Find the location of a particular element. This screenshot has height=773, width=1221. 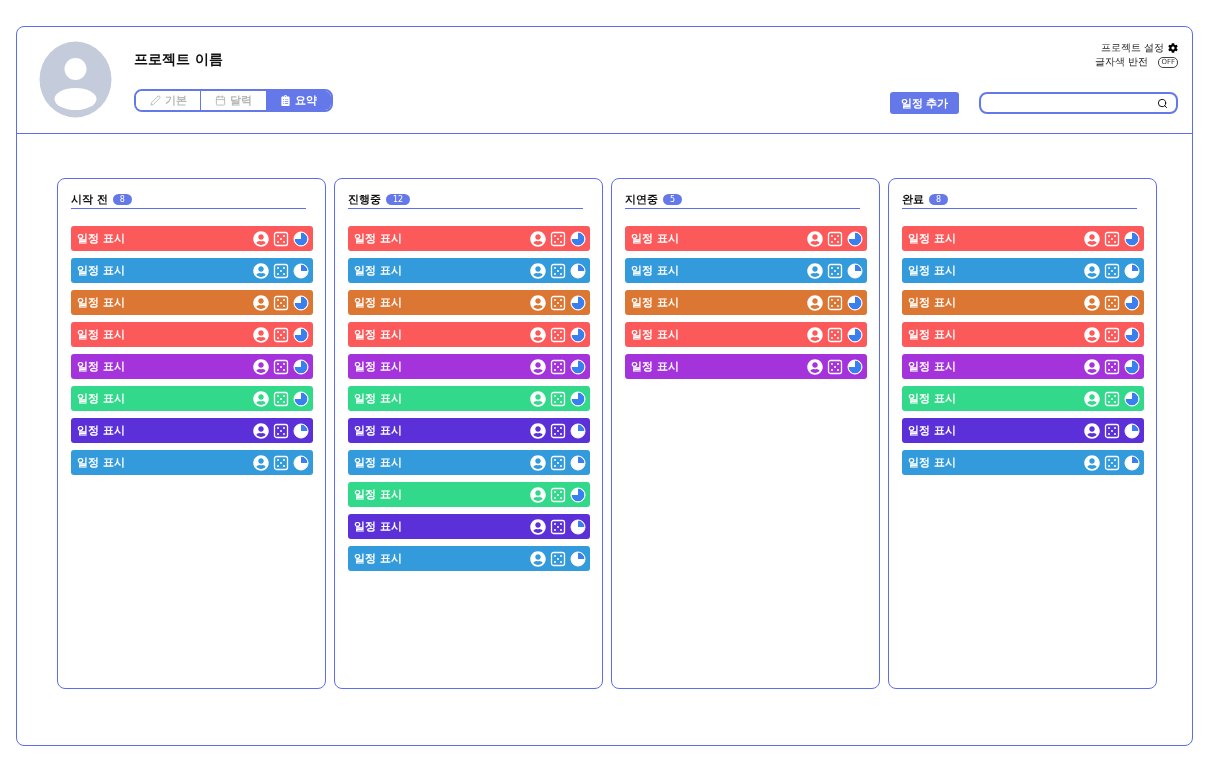

add-schedule-button: 일정 추가 is located at coordinates (924, 103).